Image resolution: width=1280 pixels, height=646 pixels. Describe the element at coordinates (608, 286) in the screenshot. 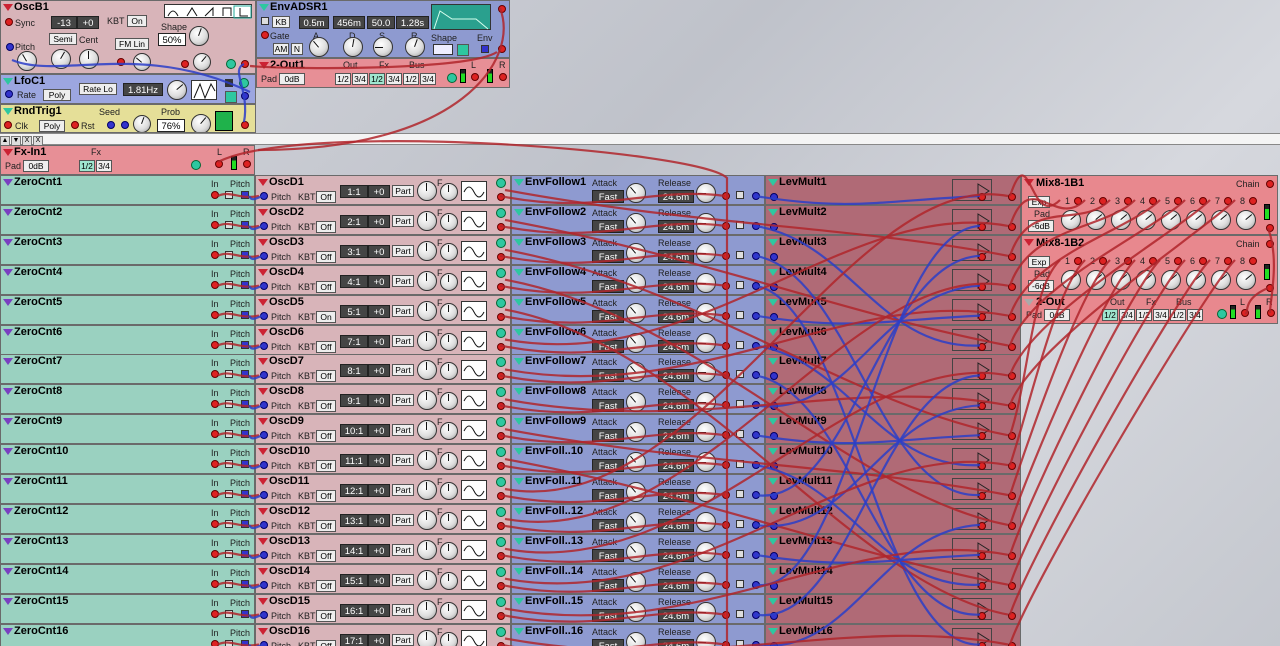

I see `attack-value: Fast` at that location.